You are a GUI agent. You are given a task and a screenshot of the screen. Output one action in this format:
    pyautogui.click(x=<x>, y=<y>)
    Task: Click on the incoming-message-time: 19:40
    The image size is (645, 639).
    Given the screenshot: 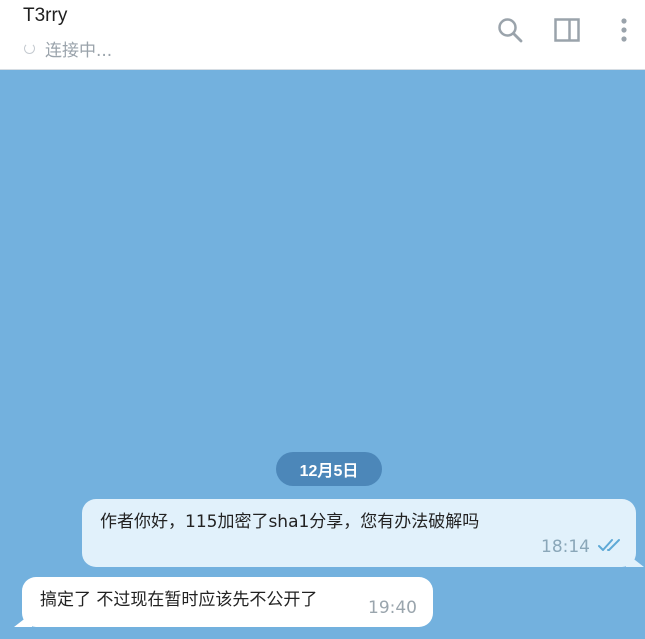 What is the action you would take?
    pyautogui.click(x=392, y=607)
    